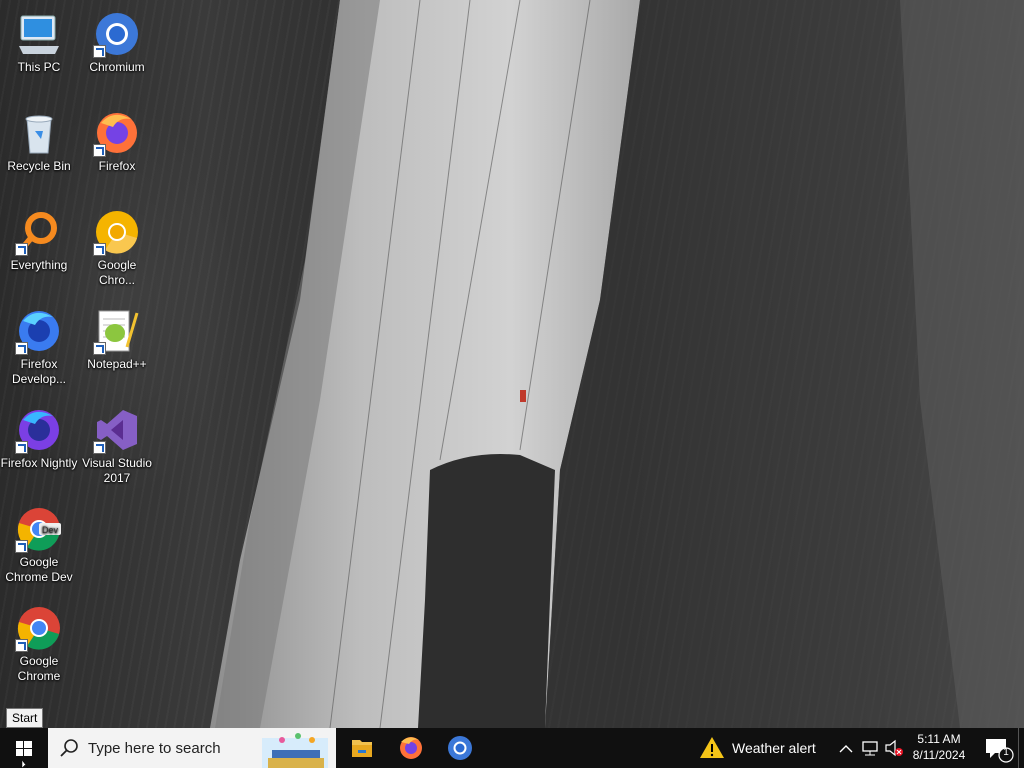 This screenshot has width=1024, height=773. I want to click on desktop-icon-recycle-bin: Recycle Bin, so click(39, 138).